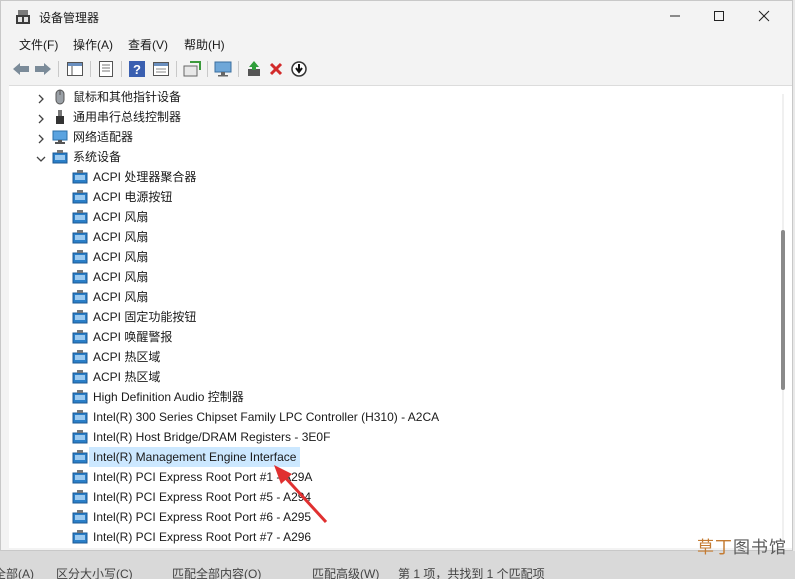  What do you see at coordinates (106, 69) in the screenshot?
I see `document-icon` at bounding box center [106, 69].